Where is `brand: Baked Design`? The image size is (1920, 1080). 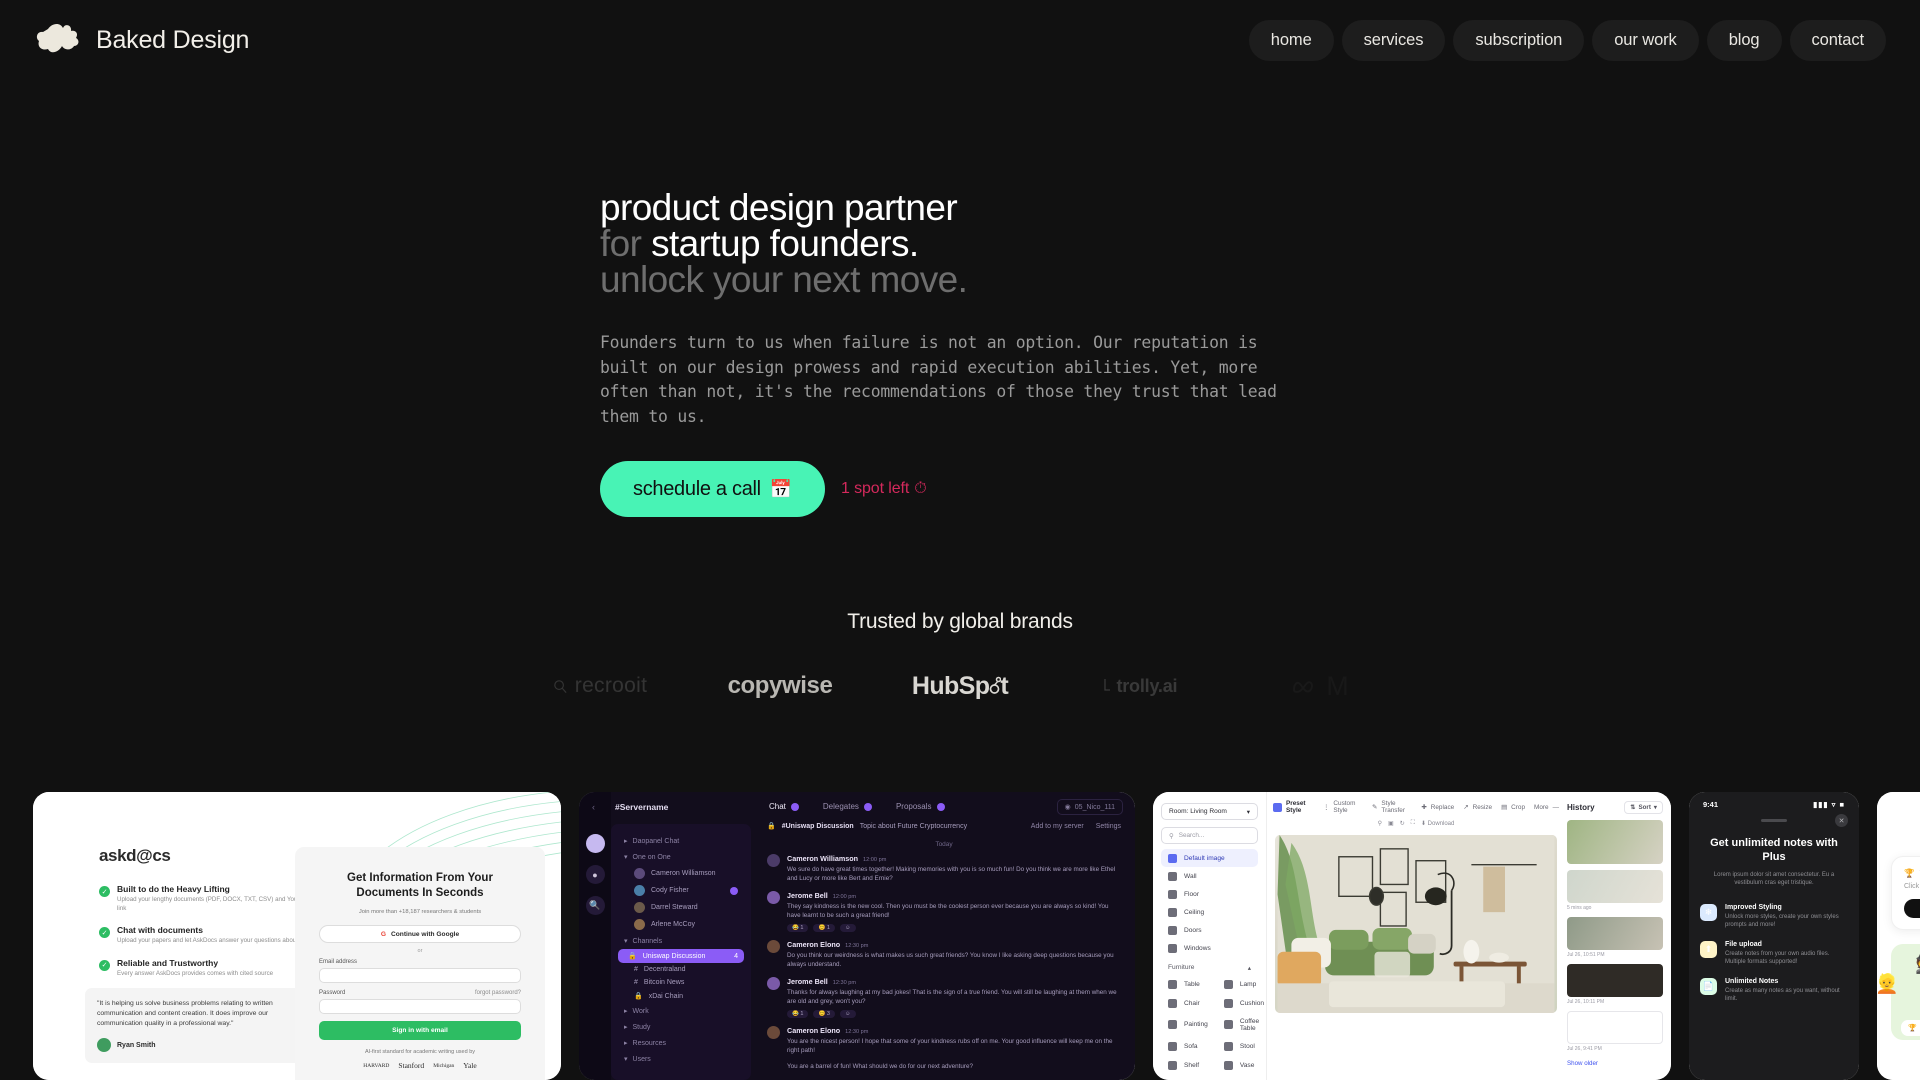
brand: Baked Design is located at coordinates (141, 40).